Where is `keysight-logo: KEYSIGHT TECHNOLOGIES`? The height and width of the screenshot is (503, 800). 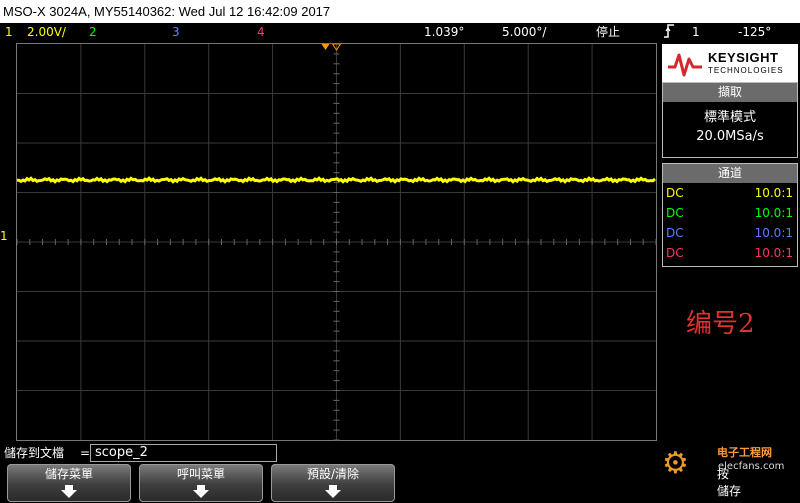 keysight-logo: KEYSIGHT TECHNOLOGIES is located at coordinates (730, 64).